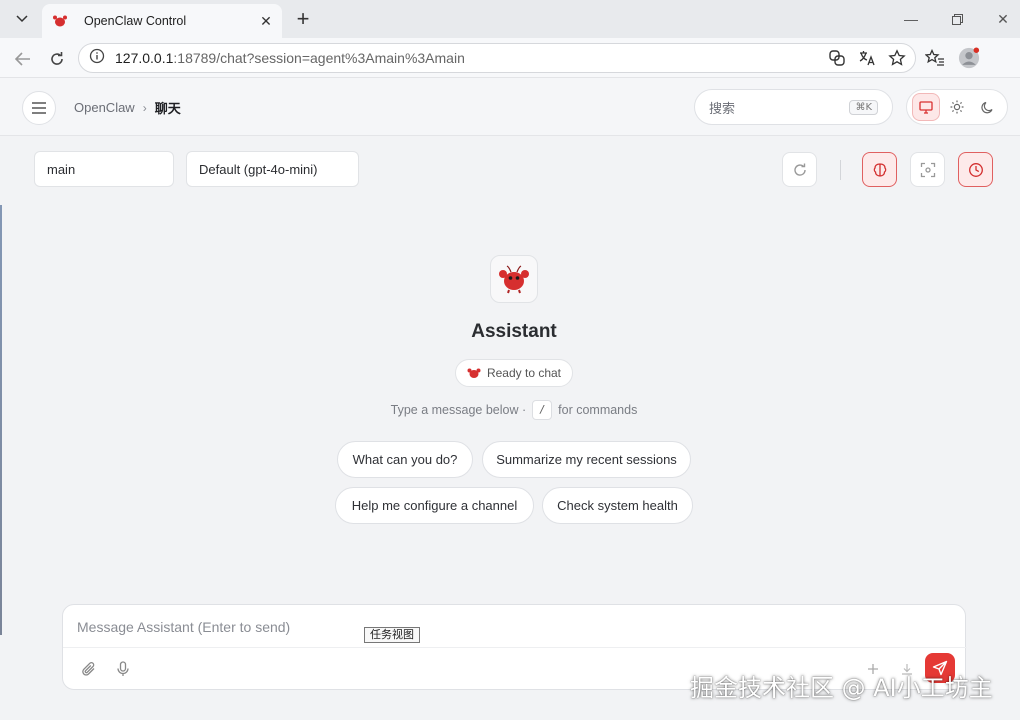 The width and height of the screenshot is (1020, 720). Describe the element at coordinates (863, 107) in the screenshot. I see `search-shortcut-badge: ⌘K` at that location.